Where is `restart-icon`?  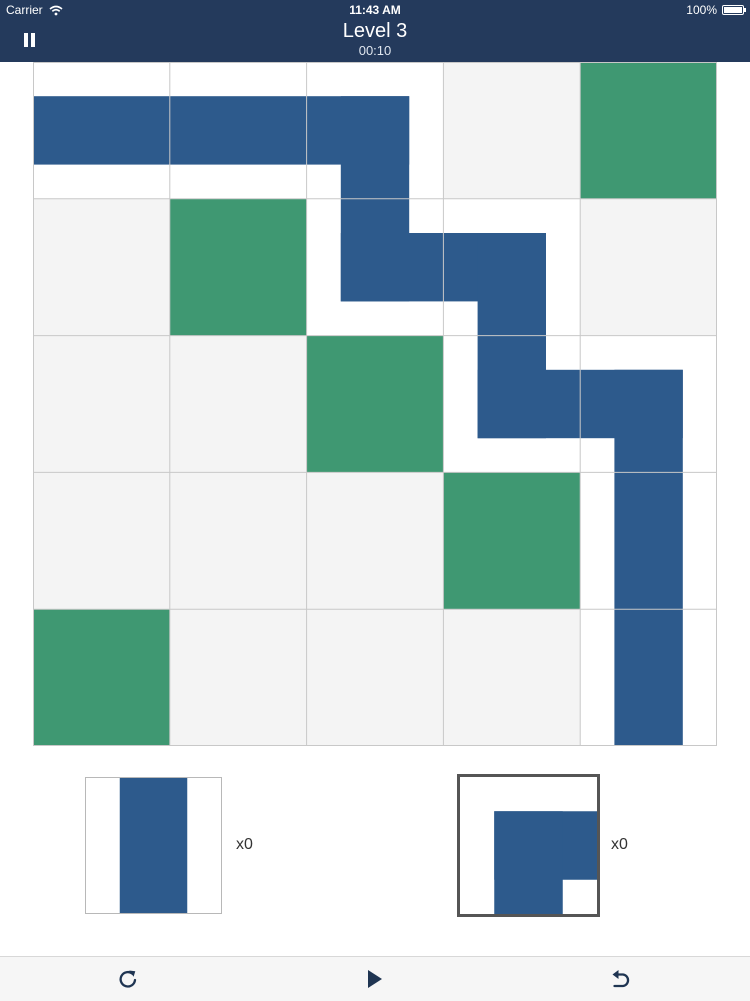
restart-icon is located at coordinates (128, 979).